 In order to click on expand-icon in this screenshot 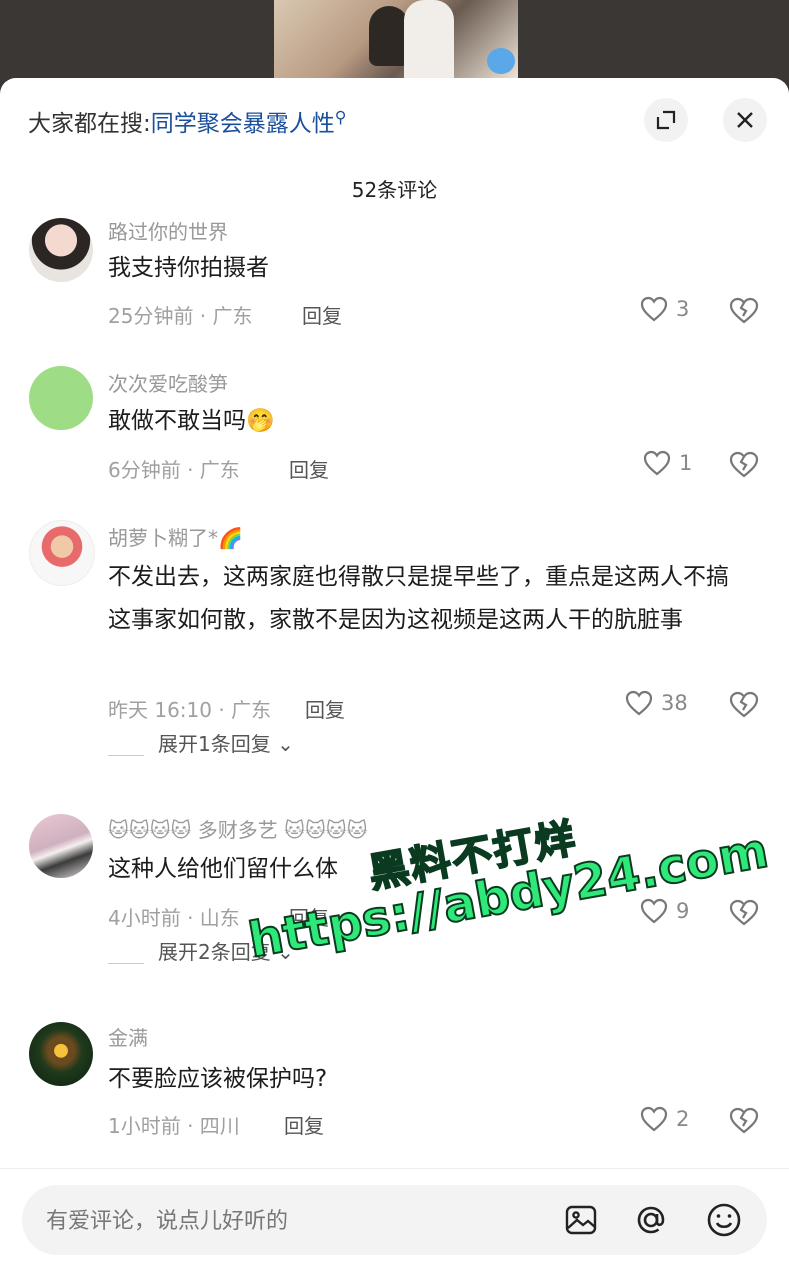, I will do `click(666, 120)`.